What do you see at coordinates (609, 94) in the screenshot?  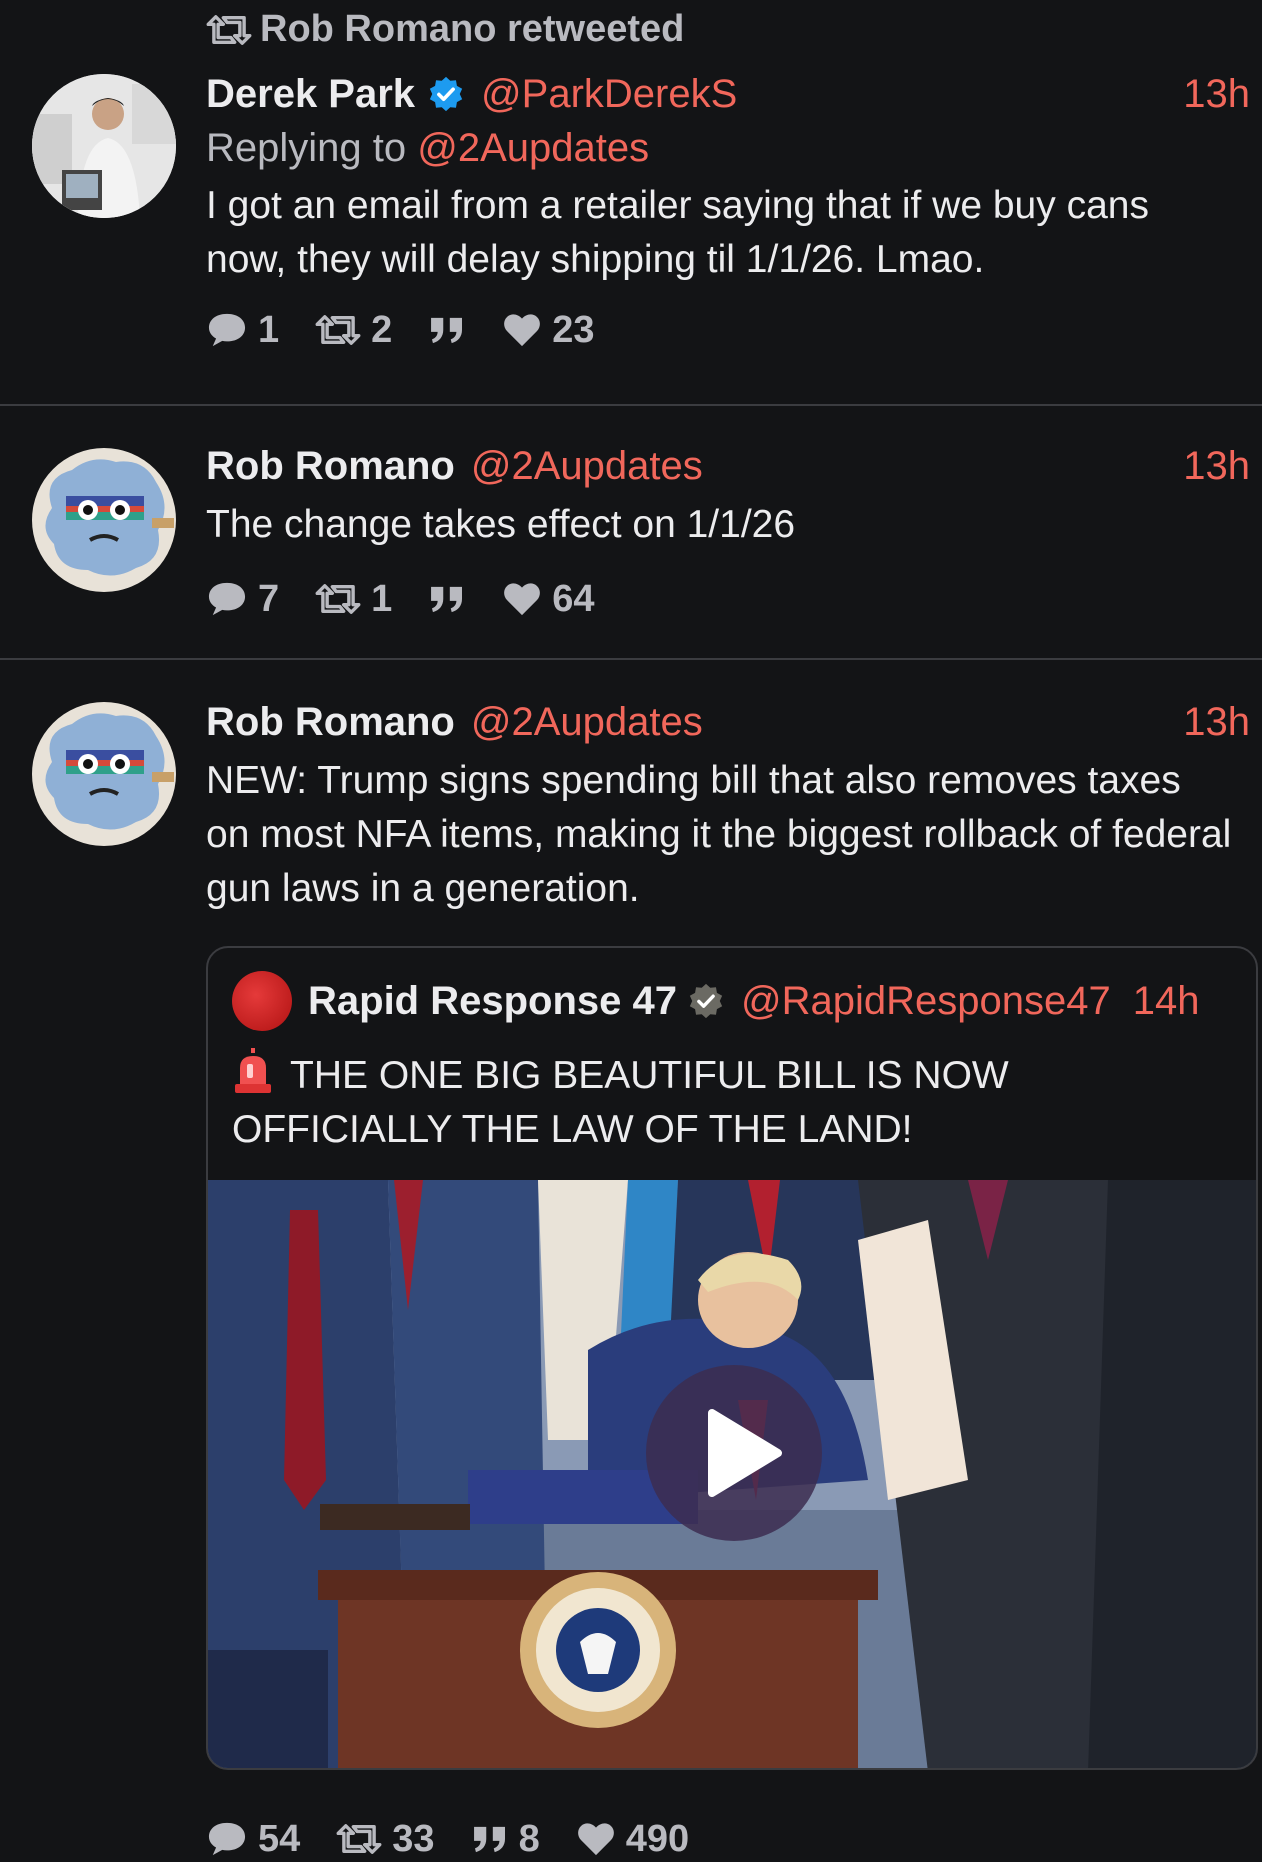 I see `author-handle: @ParkDerekS` at bounding box center [609, 94].